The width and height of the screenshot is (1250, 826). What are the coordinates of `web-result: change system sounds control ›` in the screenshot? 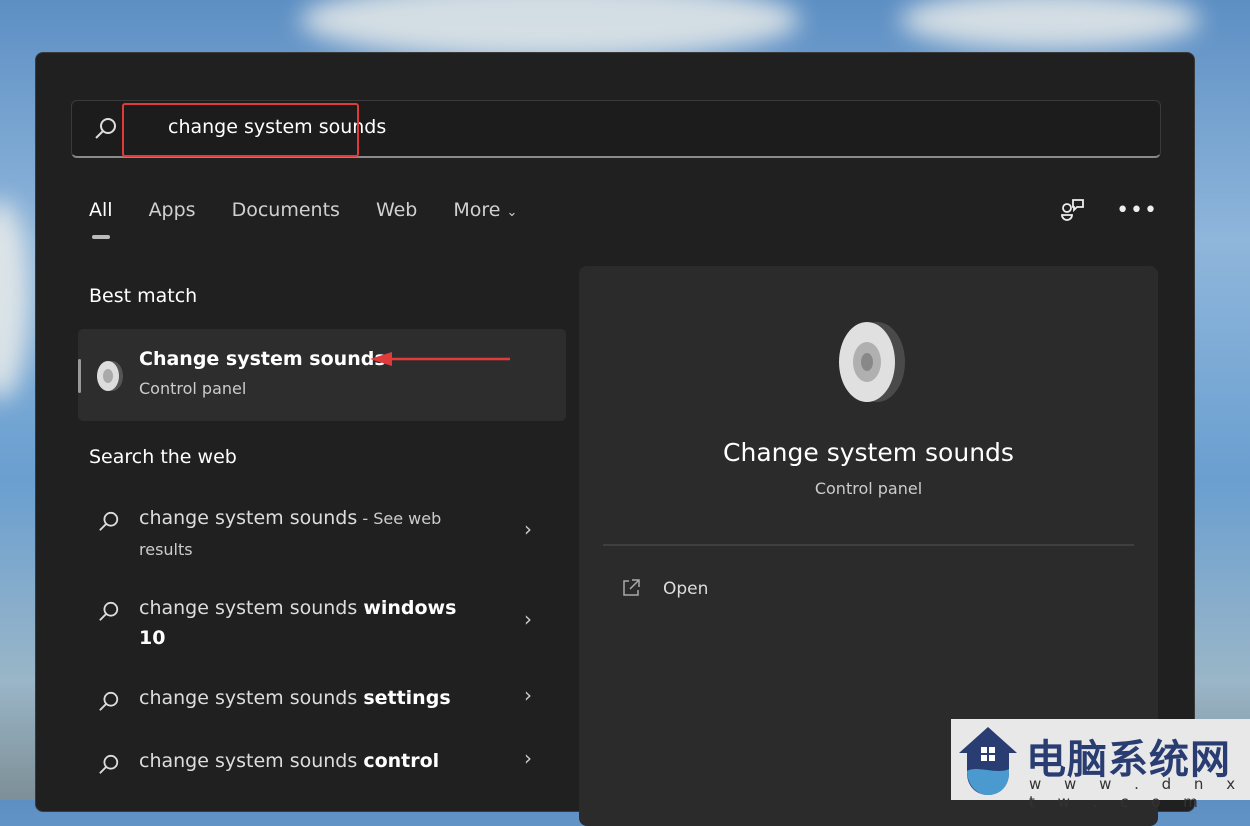 It's located at (318, 761).